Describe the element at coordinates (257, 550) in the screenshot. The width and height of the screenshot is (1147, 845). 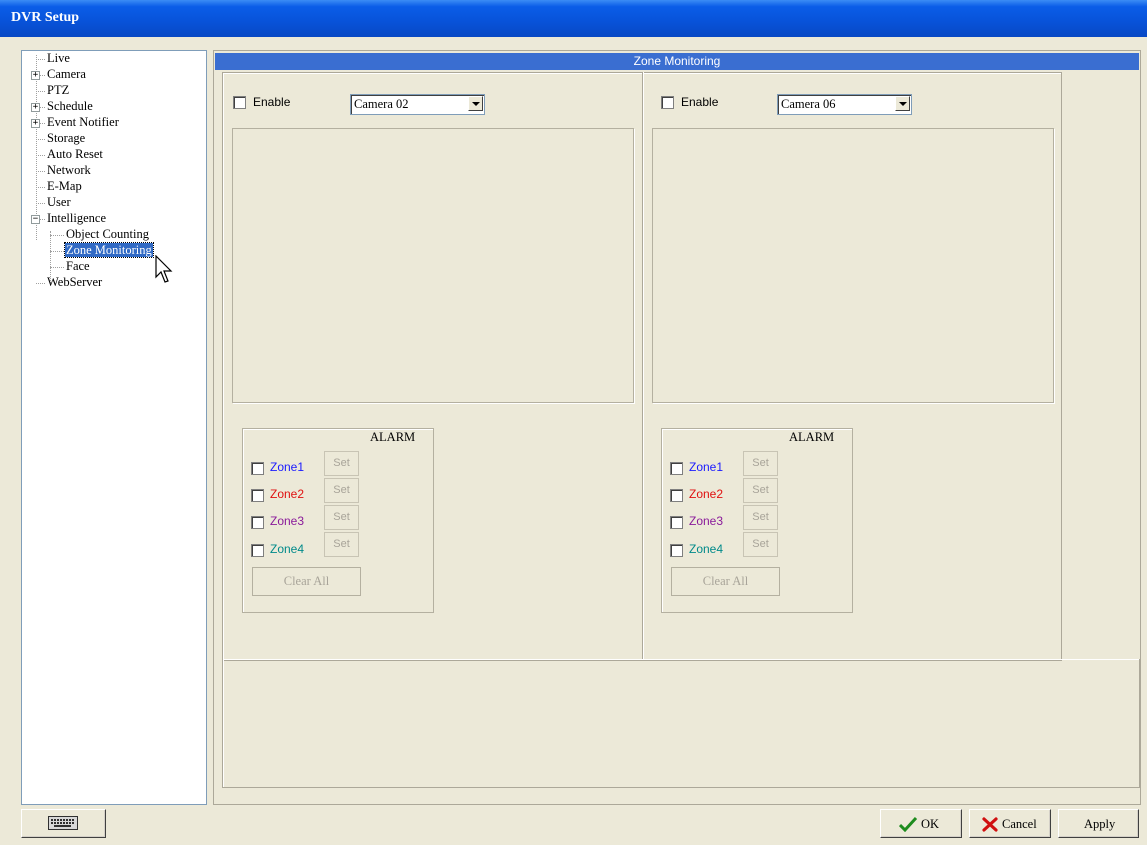
I see `zone4-checkbox-left` at that location.